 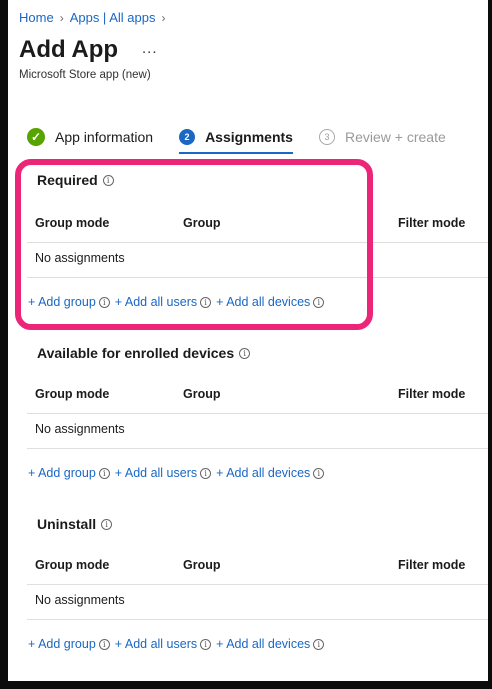 I want to click on section-available: Available for enrolled devices i, so click(x=257, y=353).